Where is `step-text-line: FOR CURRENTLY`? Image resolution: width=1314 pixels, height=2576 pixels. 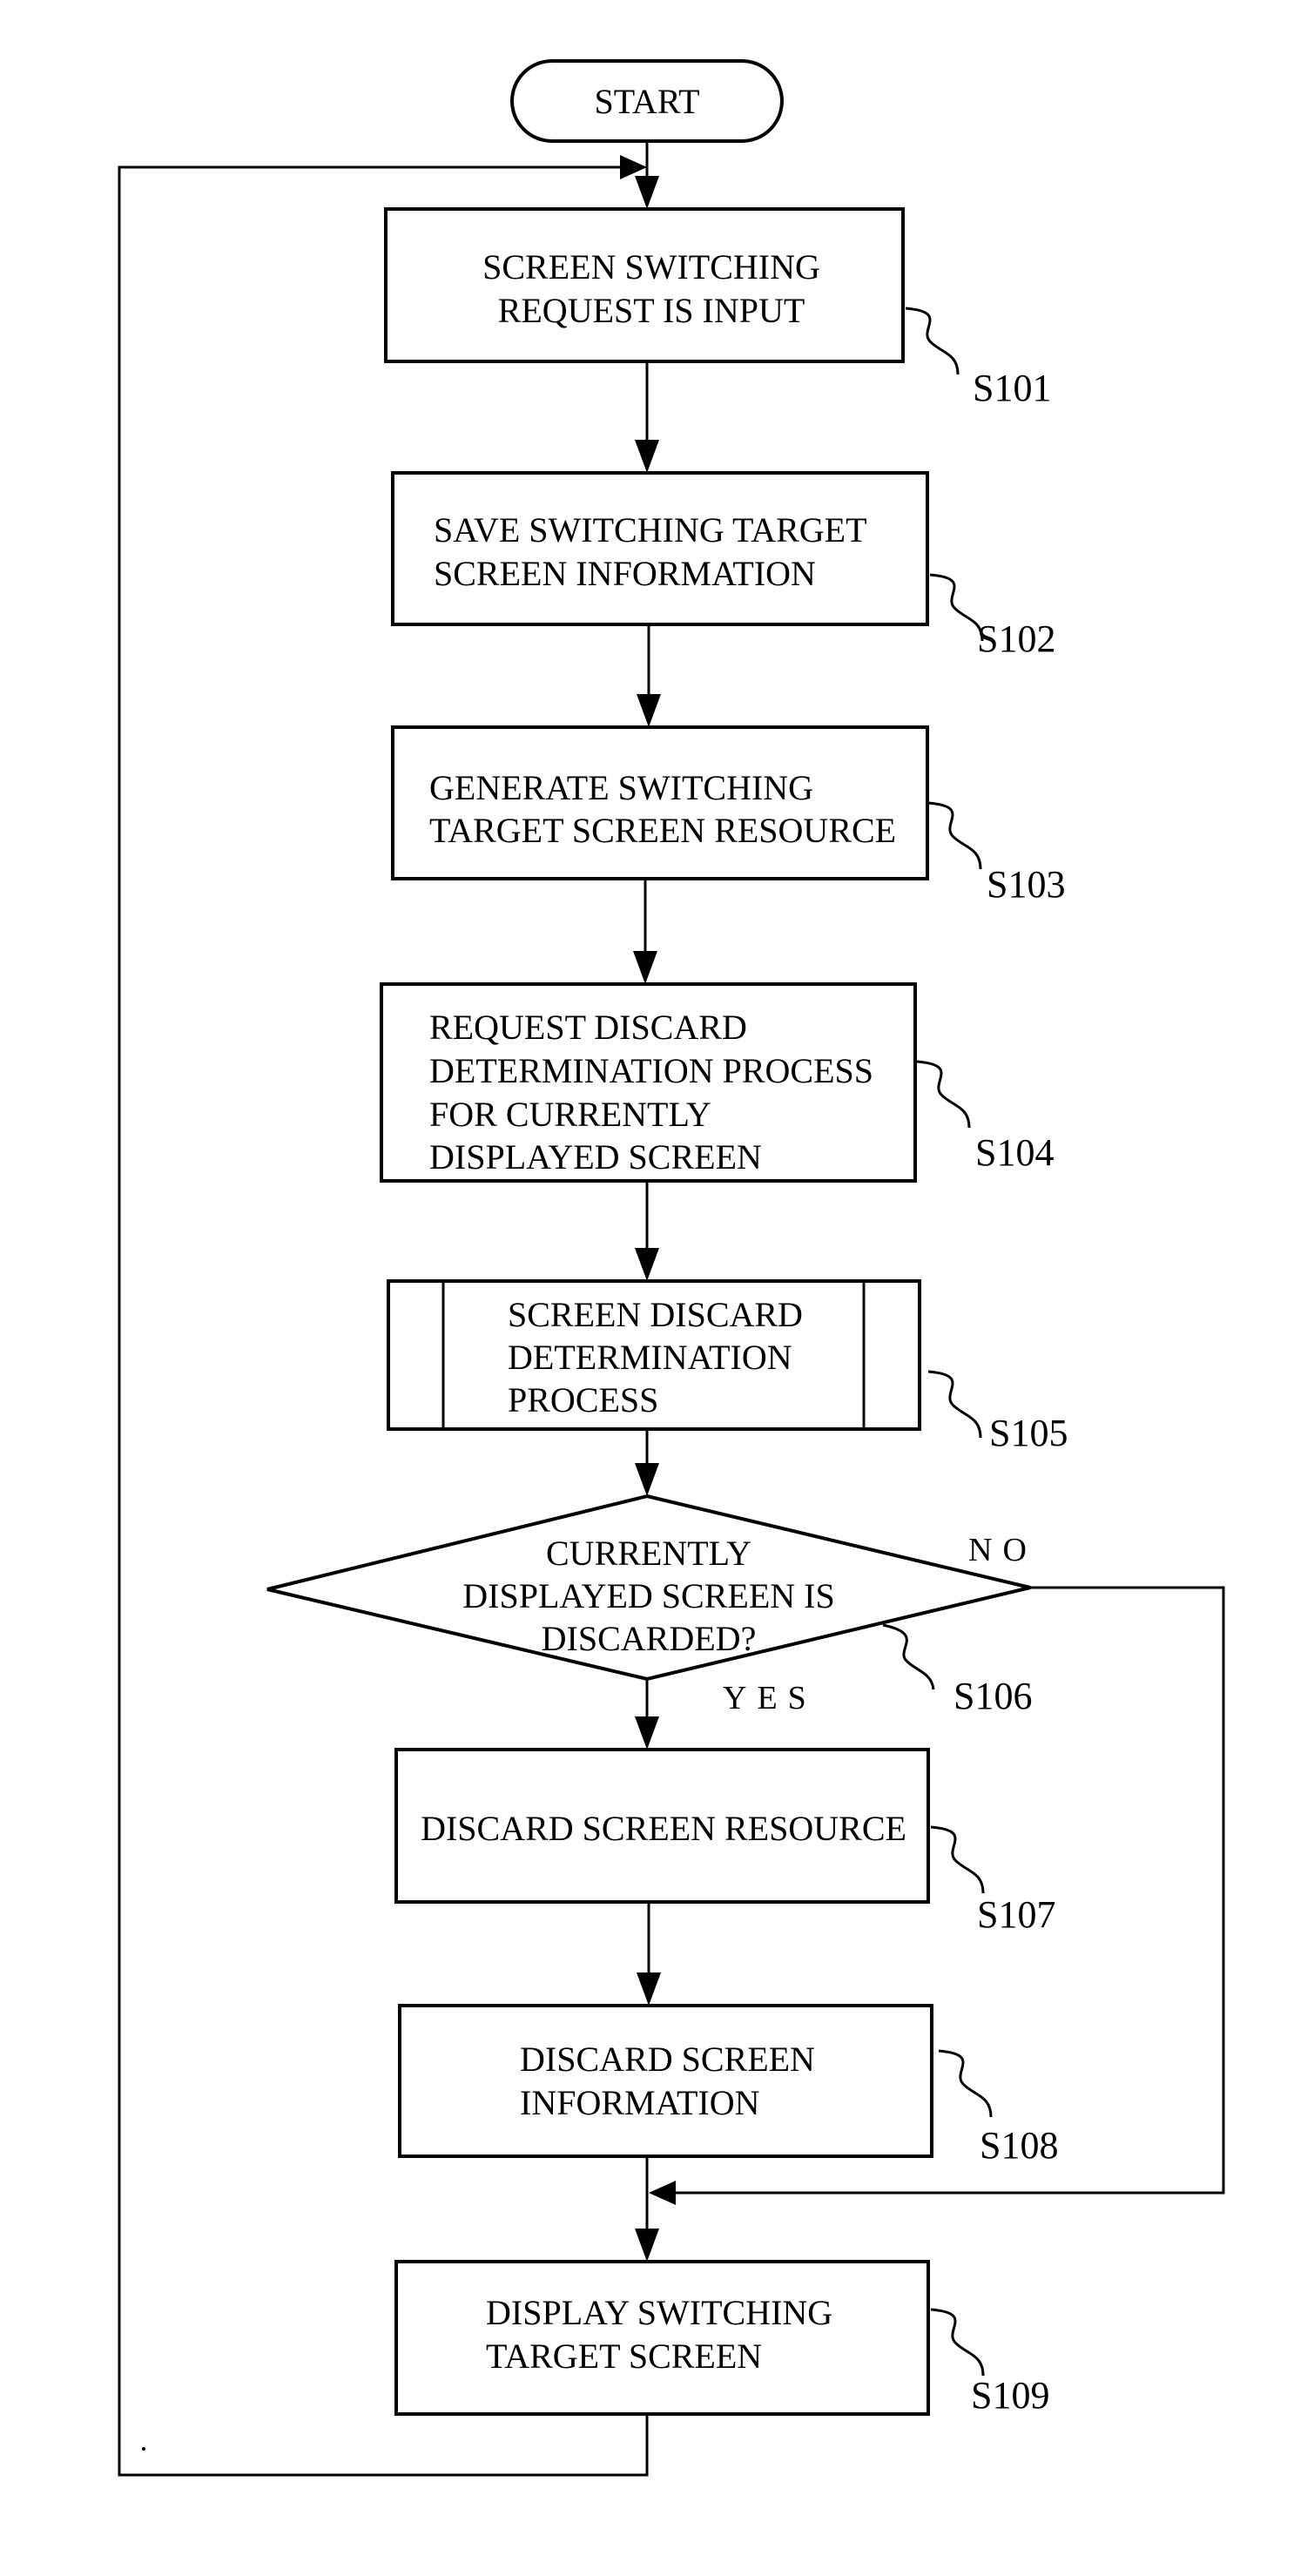 step-text-line: FOR CURRENTLY is located at coordinates (570, 1114).